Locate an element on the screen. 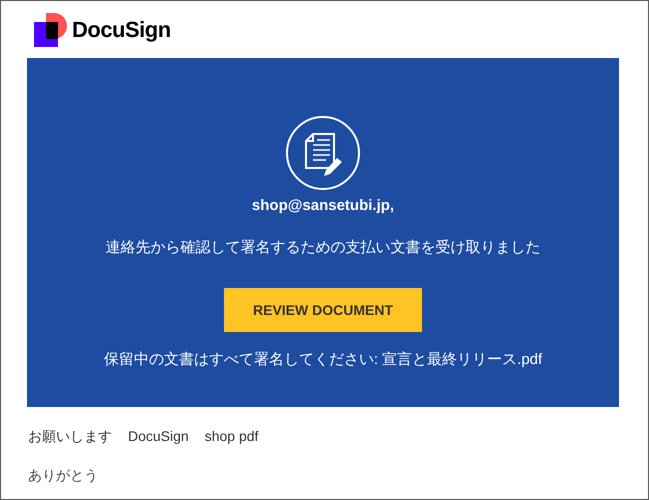 The image size is (649, 500). review-document-button: REVIEW DOCUMENT is located at coordinates (323, 310).